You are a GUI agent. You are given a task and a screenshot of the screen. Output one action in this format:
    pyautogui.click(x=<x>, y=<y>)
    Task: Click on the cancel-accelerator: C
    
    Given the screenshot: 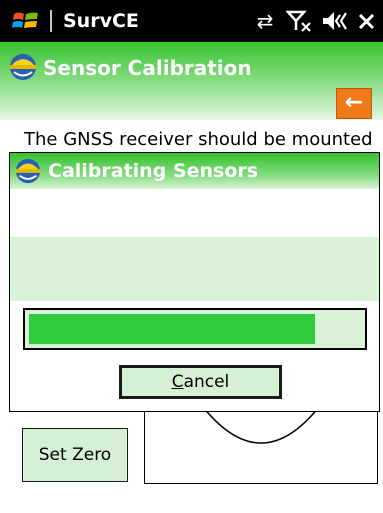 What is the action you would take?
    pyautogui.click(x=177, y=382)
    